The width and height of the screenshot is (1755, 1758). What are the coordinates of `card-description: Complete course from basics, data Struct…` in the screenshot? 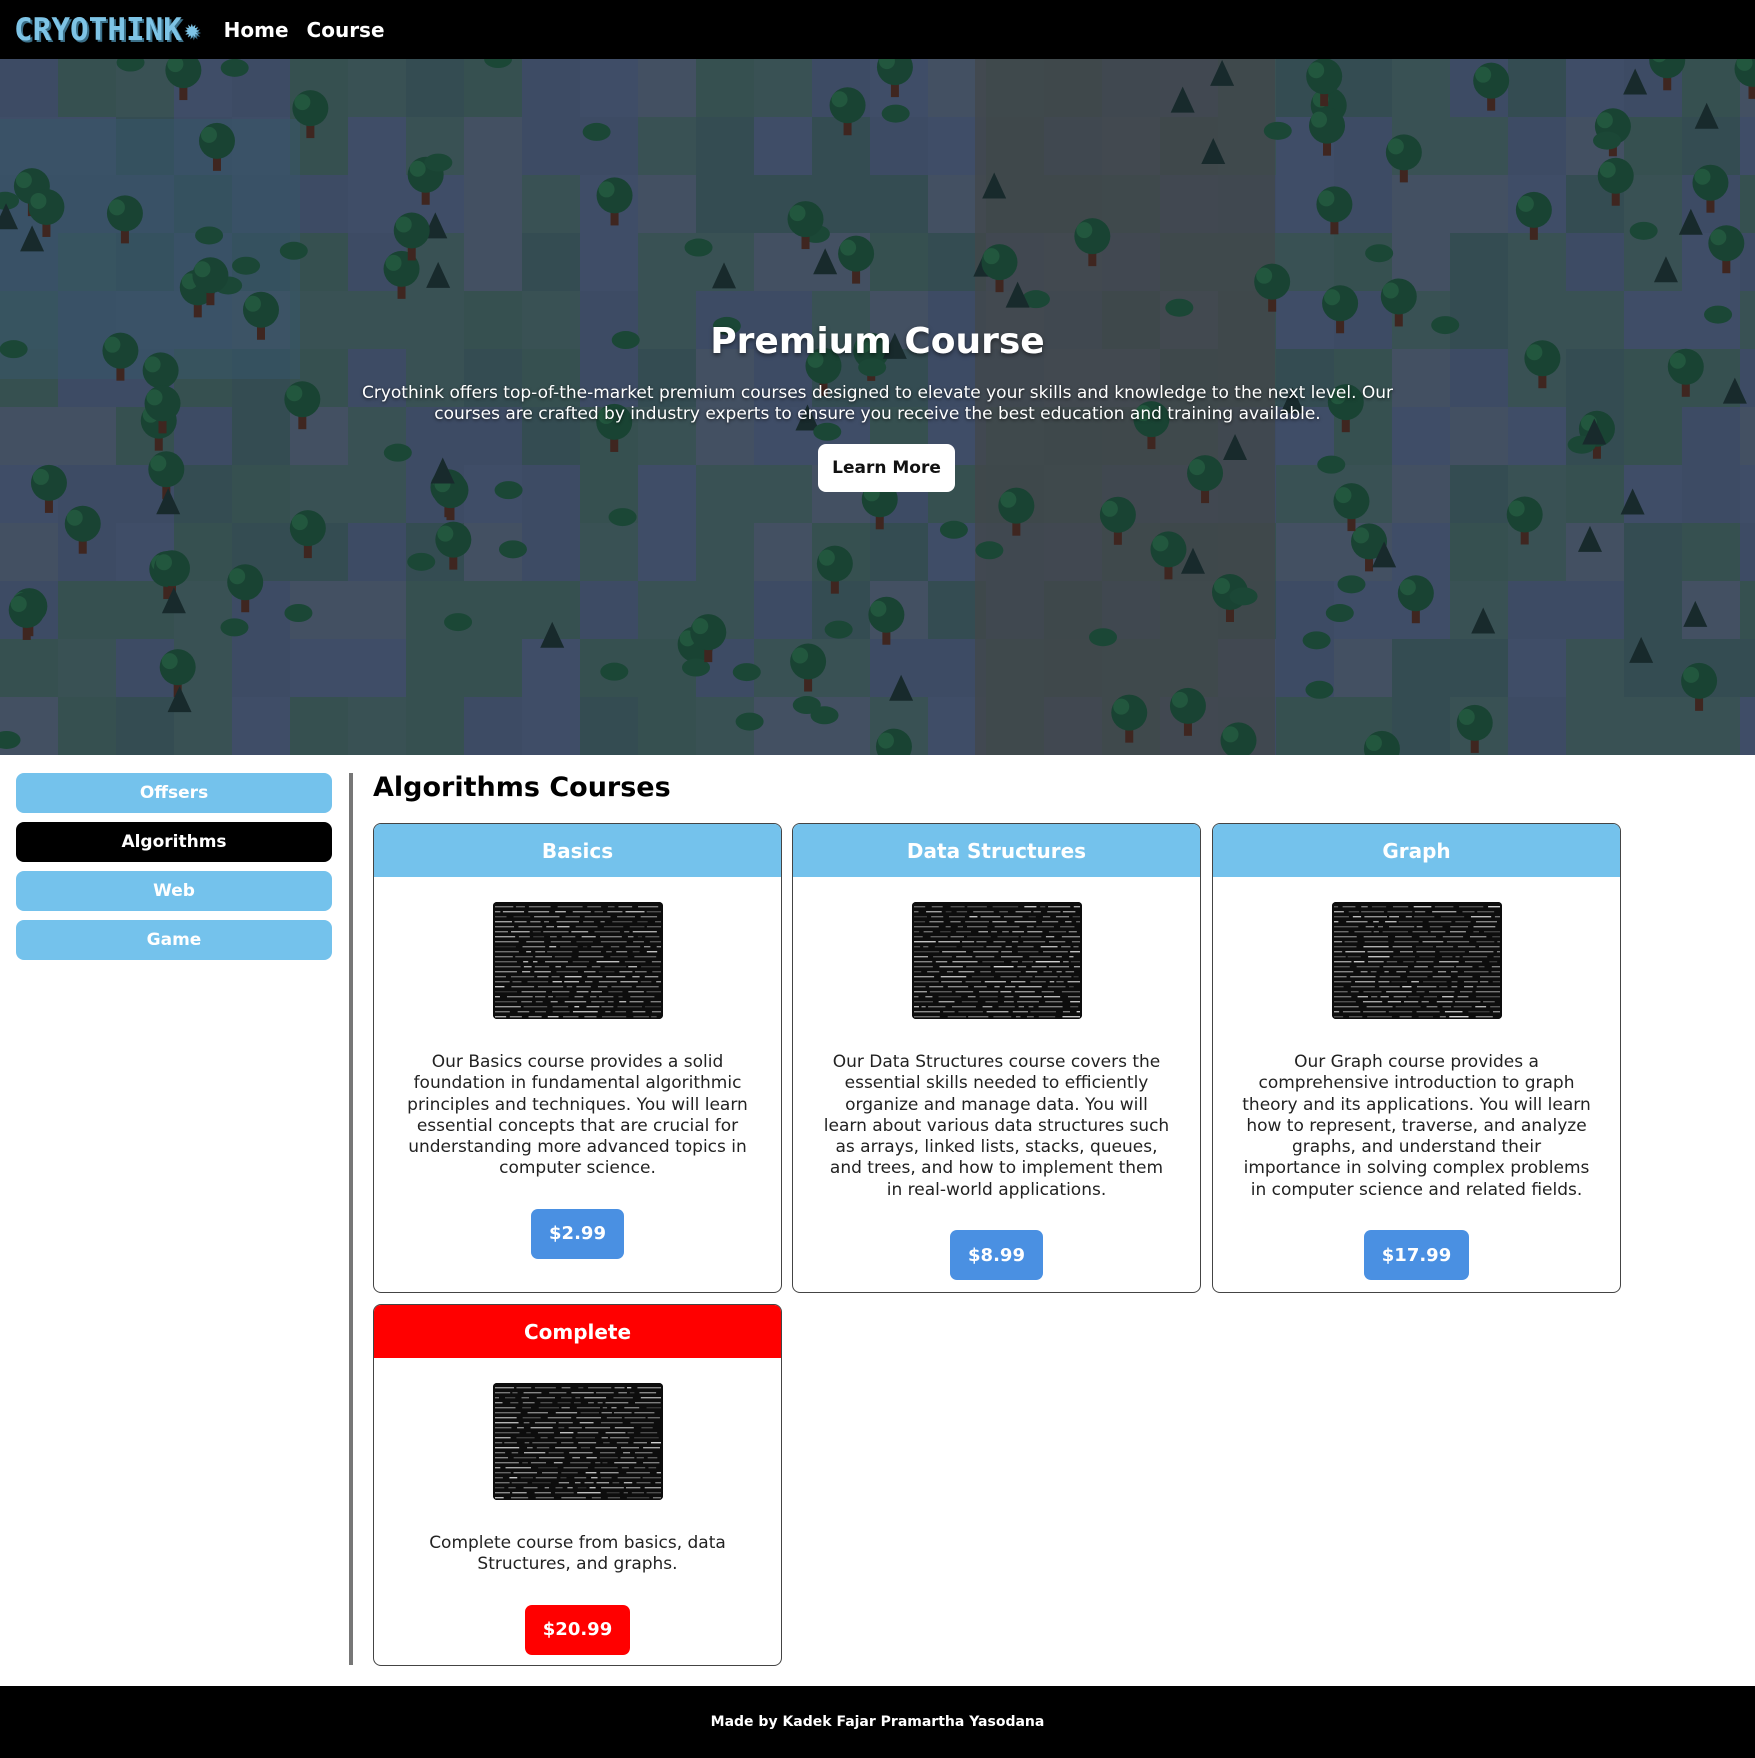 It's located at (577, 1554).